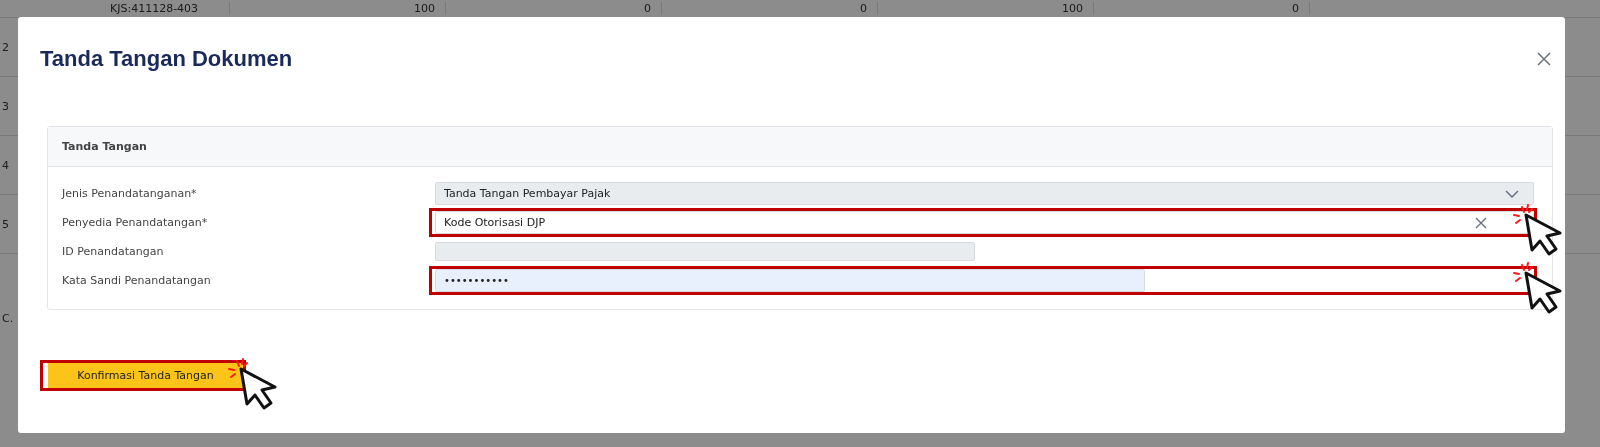 The height and width of the screenshot is (447, 1600). I want to click on field-label: Kata Sandi Penandatangan, so click(137, 280).